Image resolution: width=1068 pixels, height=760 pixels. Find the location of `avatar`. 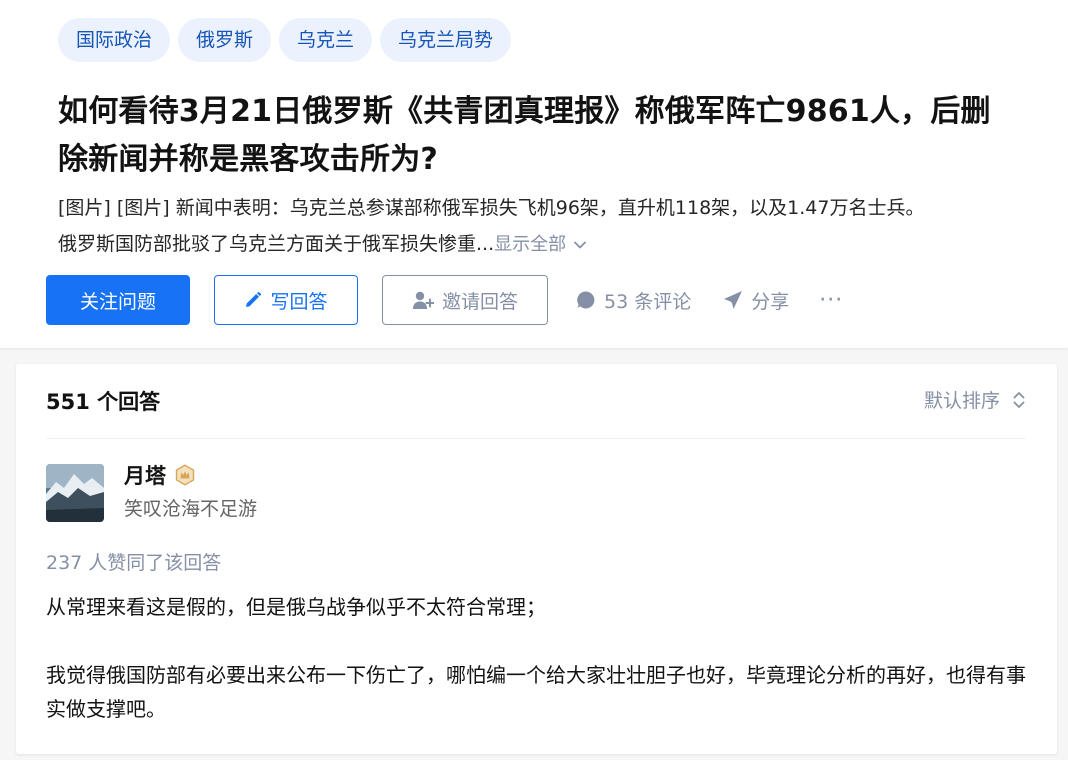

avatar is located at coordinates (75, 493).